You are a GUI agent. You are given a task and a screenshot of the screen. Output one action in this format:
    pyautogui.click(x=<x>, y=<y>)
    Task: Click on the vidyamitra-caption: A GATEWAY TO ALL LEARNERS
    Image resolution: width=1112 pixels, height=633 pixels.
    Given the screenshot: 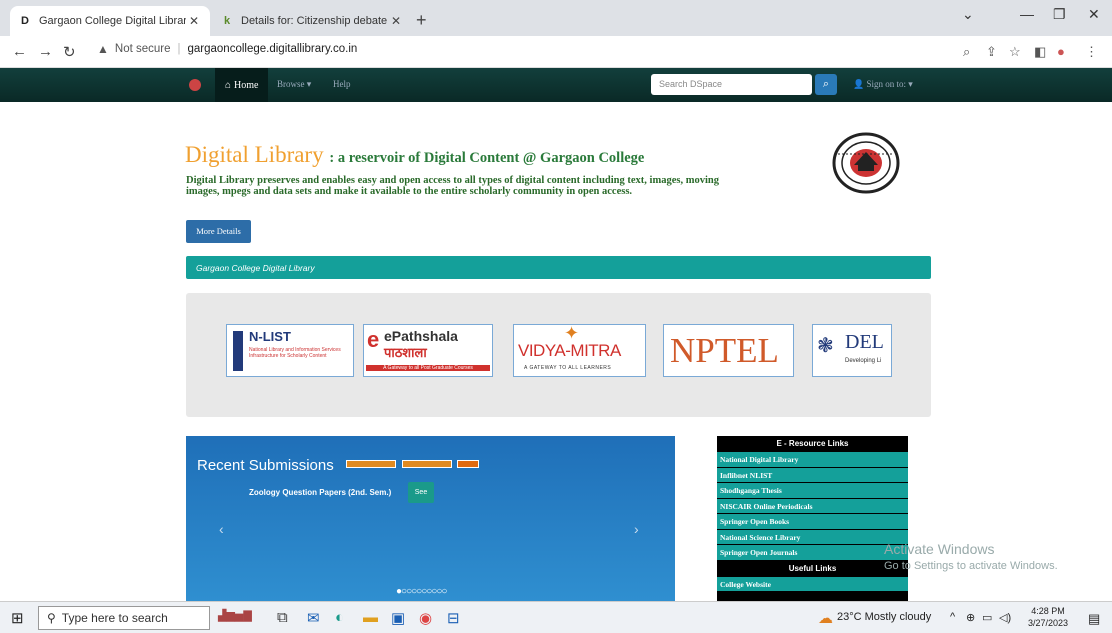 What is the action you would take?
    pyautogui.click(x=568, y=368)
    